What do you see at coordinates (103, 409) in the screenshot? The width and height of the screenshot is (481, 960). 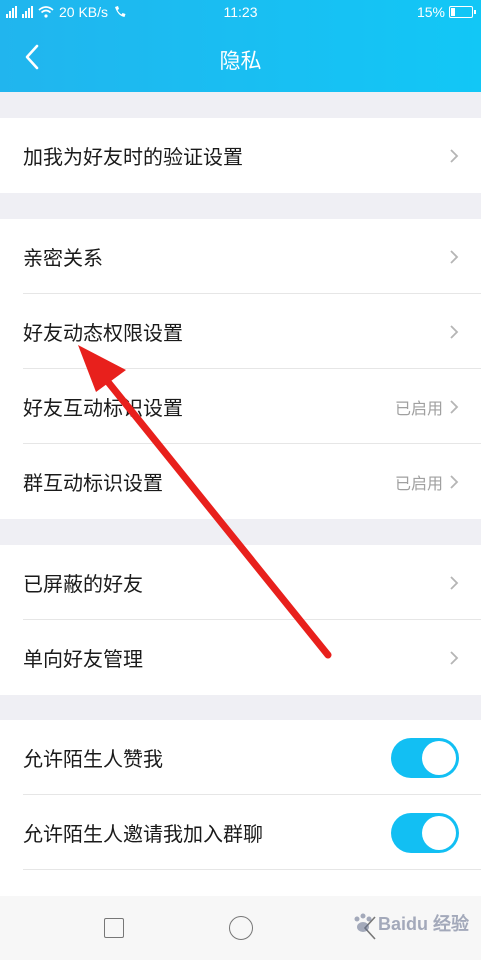 I see `row-label: 好友互动标识设置` at bounding box center [103, 409].